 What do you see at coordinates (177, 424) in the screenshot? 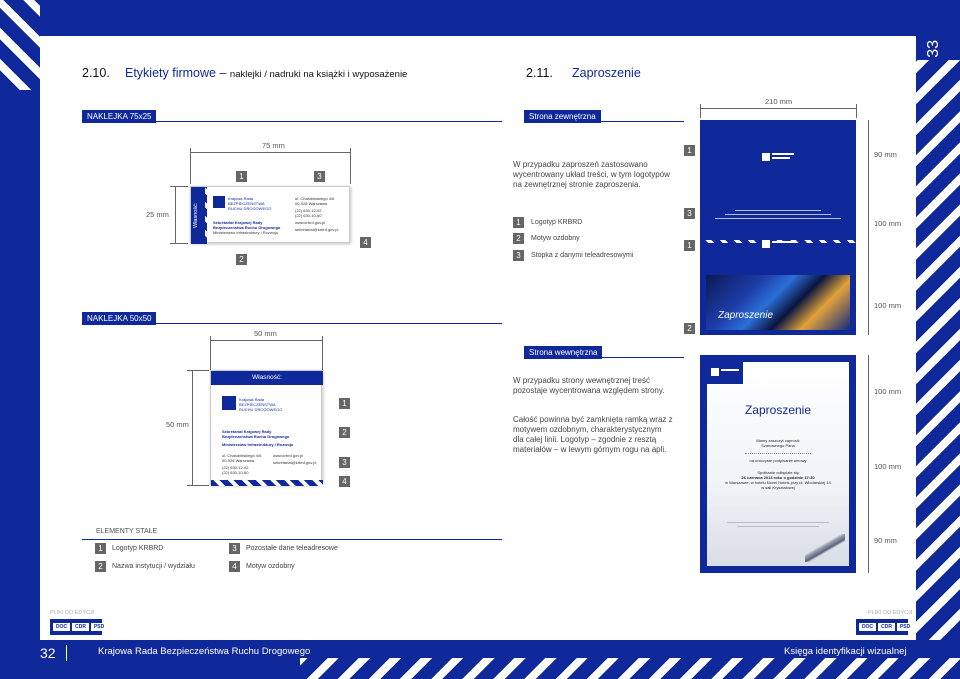
I see `sticker2-height-dim: 50 mm` at bounding box center [177, 424].